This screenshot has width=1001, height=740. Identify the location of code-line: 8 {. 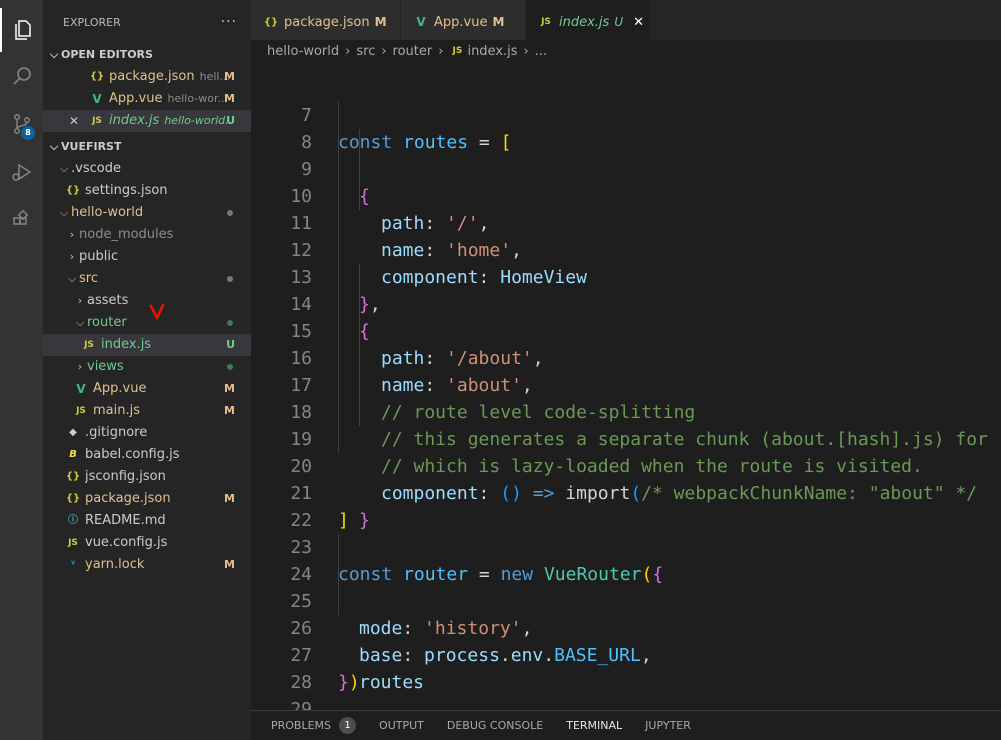
(626, 154).